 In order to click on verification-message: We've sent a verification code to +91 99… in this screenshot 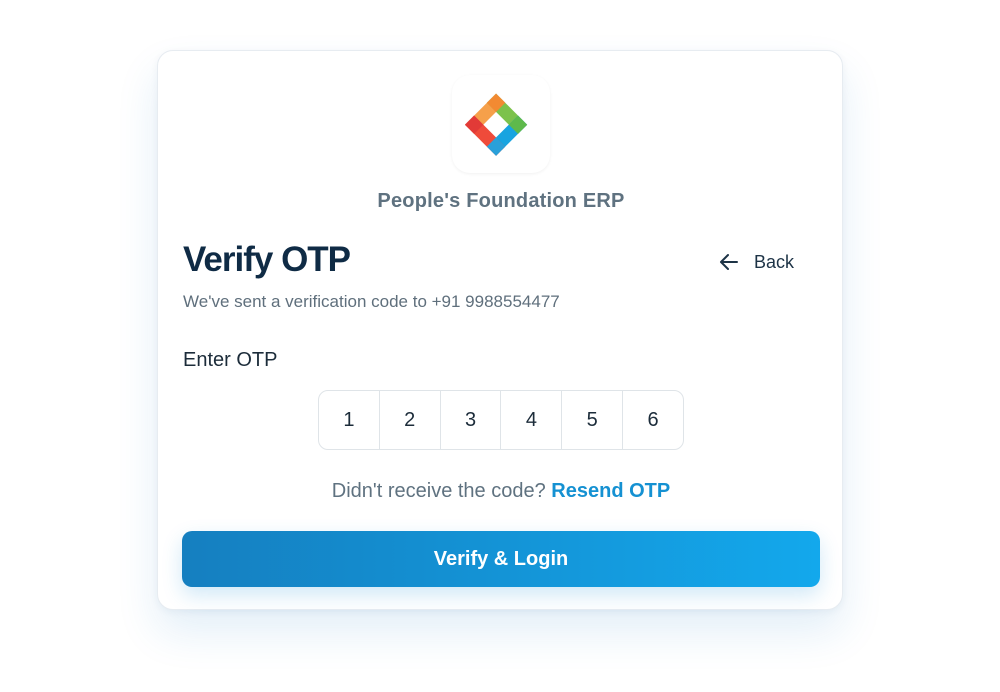, I will do `click(371, 301)`.